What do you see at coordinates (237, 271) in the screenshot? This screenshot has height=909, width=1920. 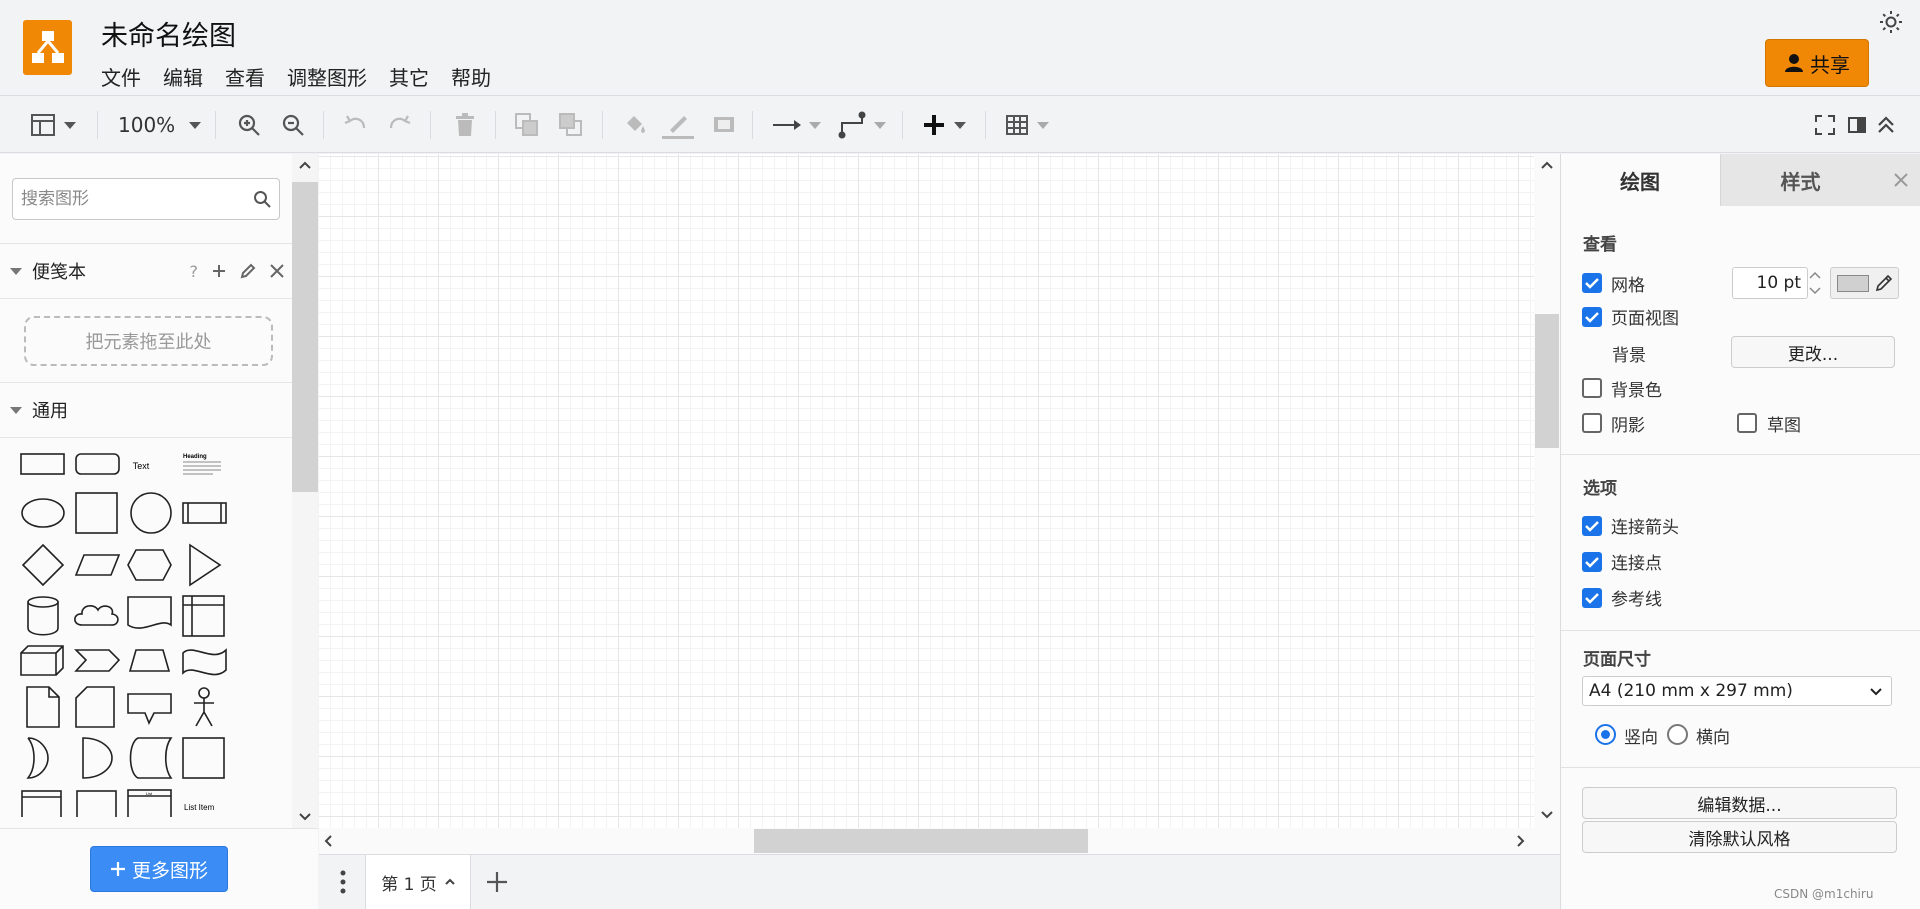 I see `scratchpad-tools: ?` at bounding box center [237, 271].